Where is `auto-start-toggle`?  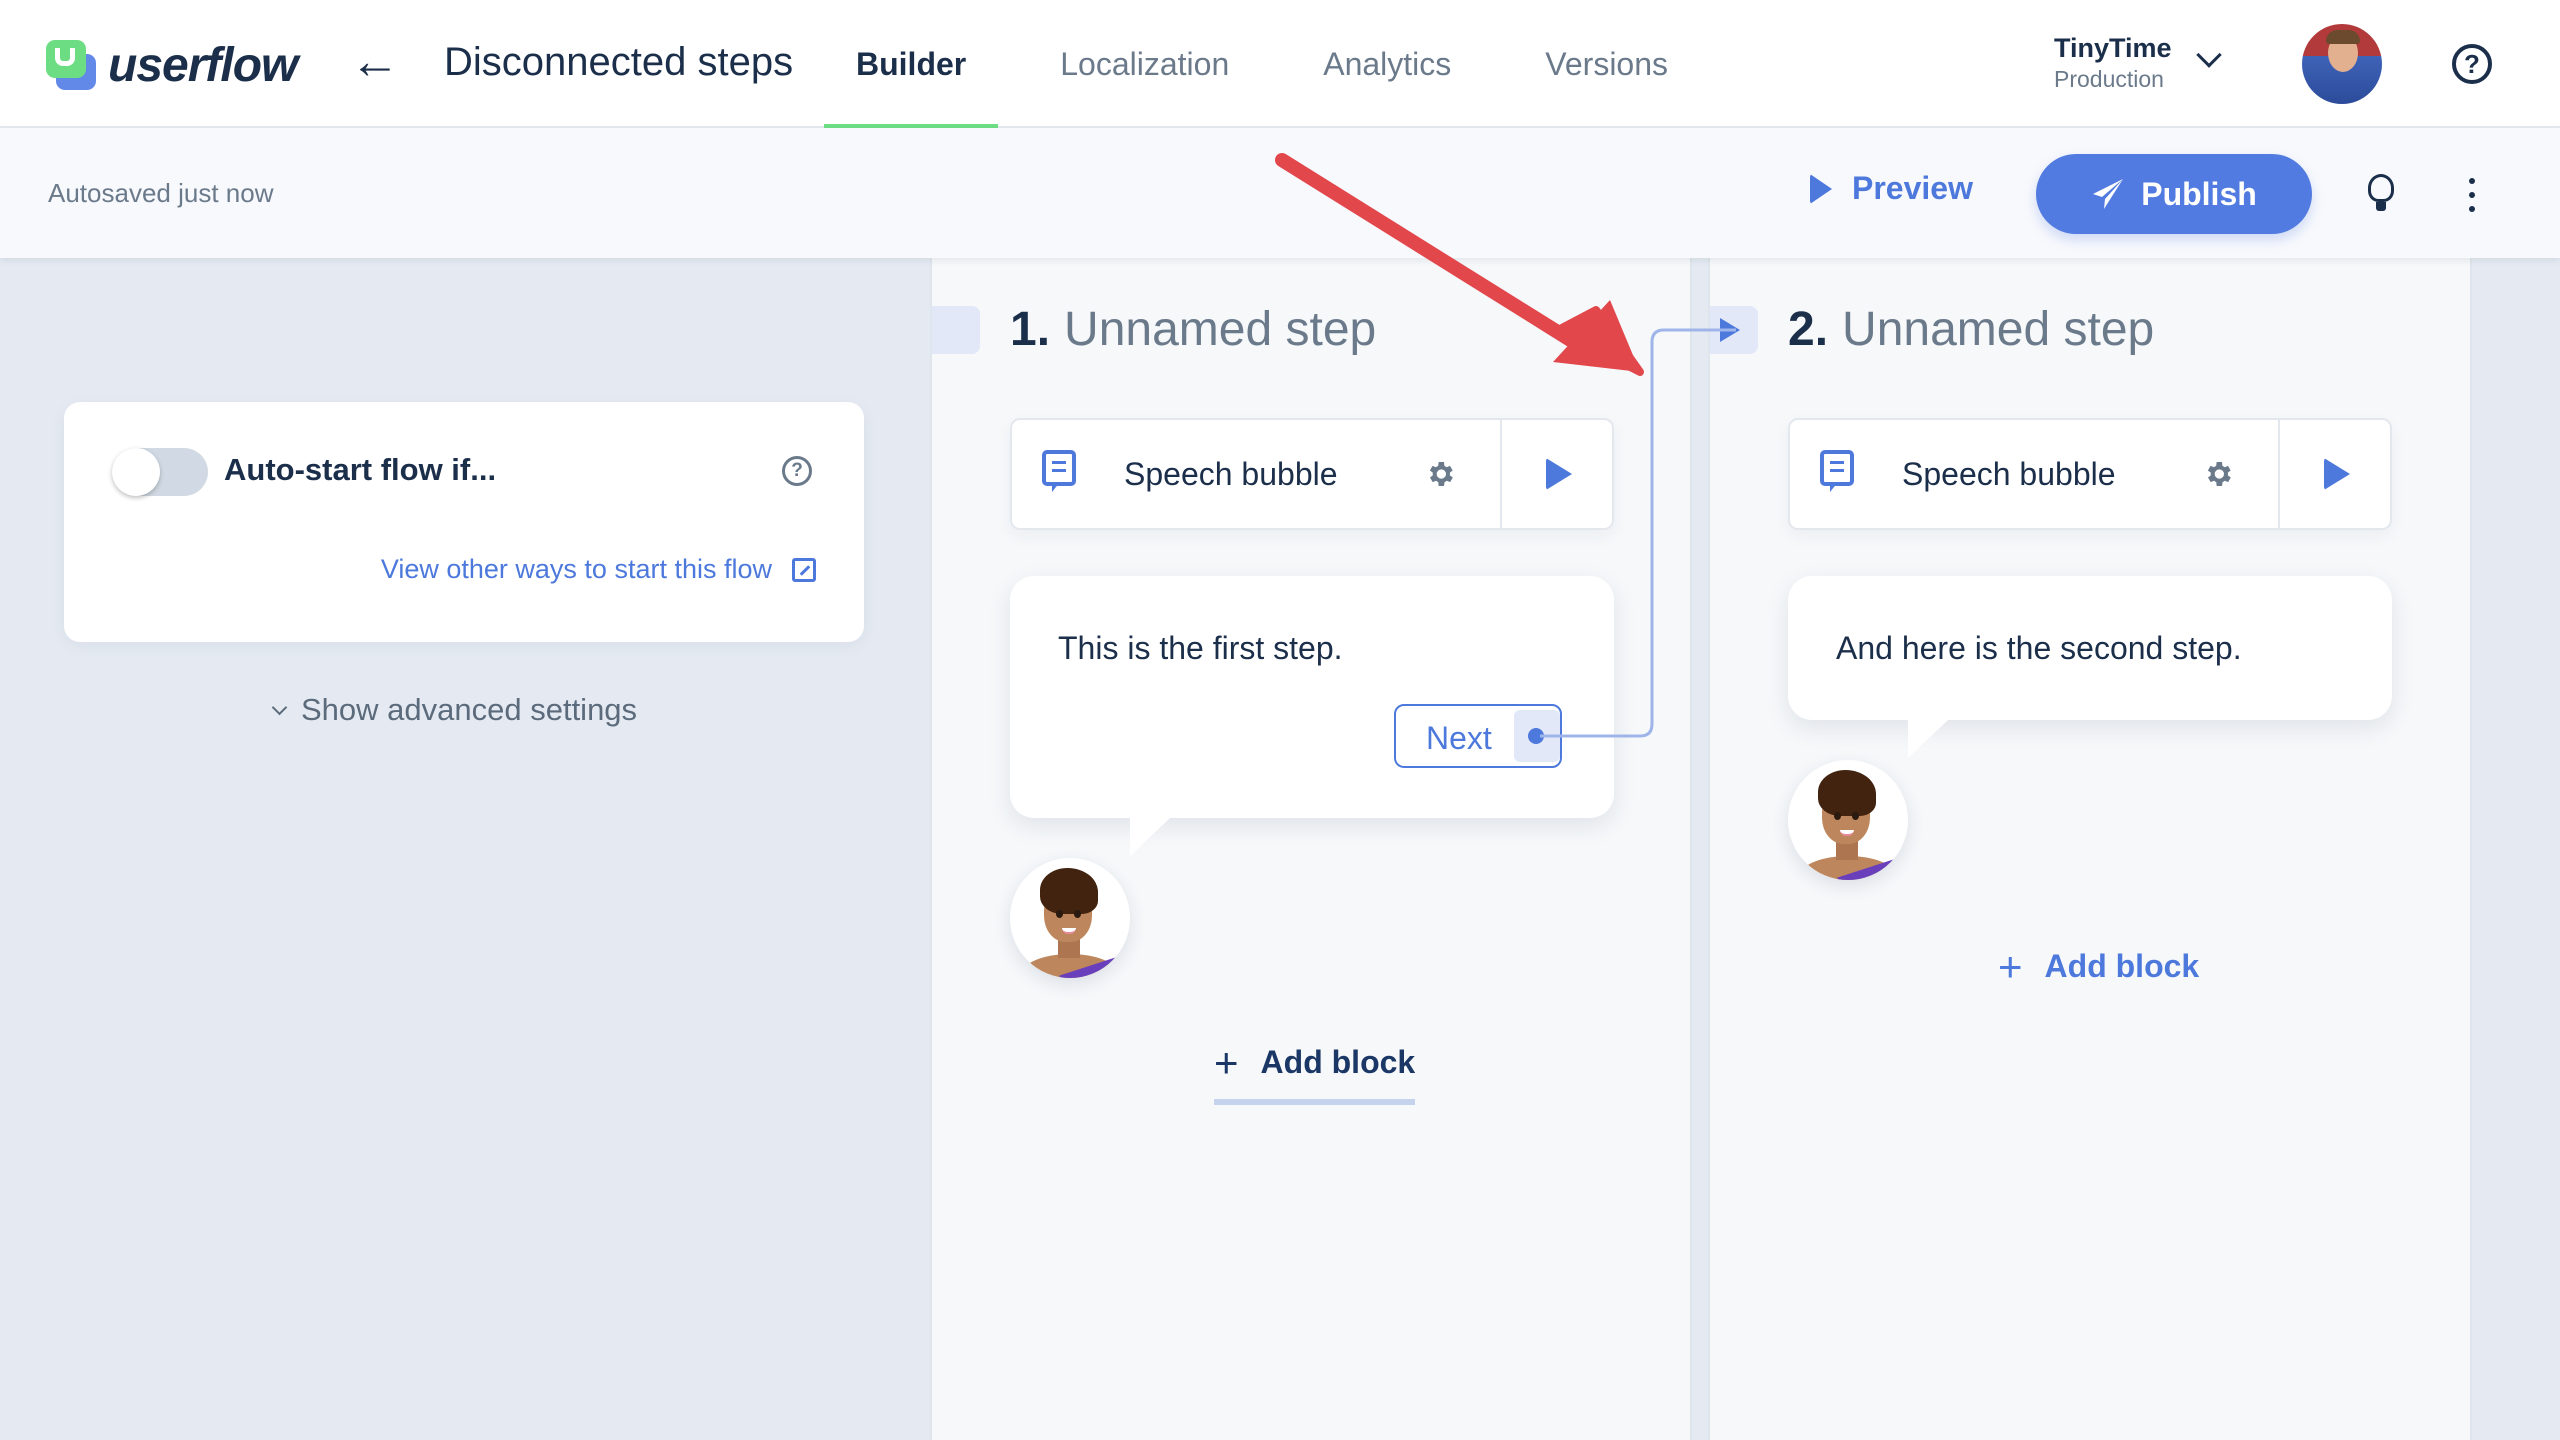 auto-start-toggle is located at coordinates (160, 472).